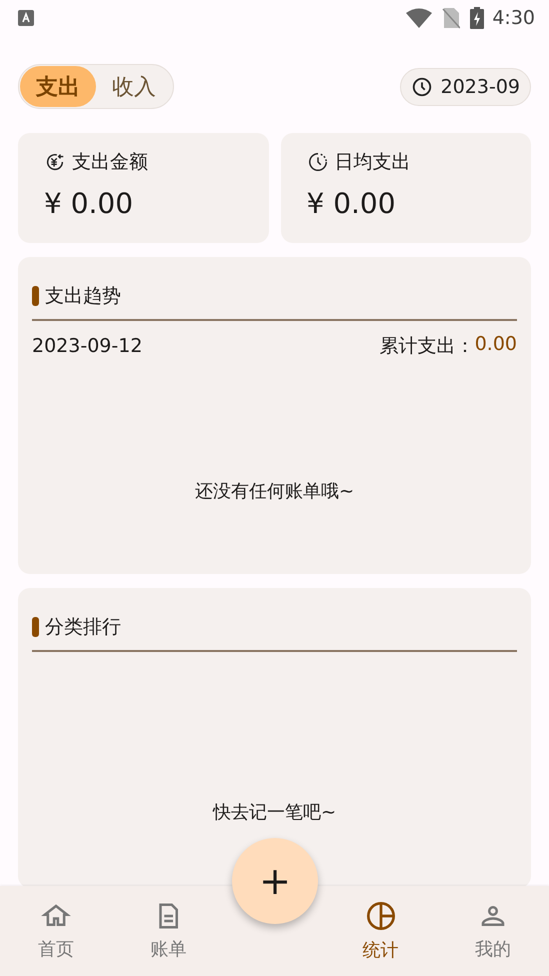 Image resolution: width=549 pixels, height=976 pixels. I want to click on yuan-coin-icon, so click(55, 162).